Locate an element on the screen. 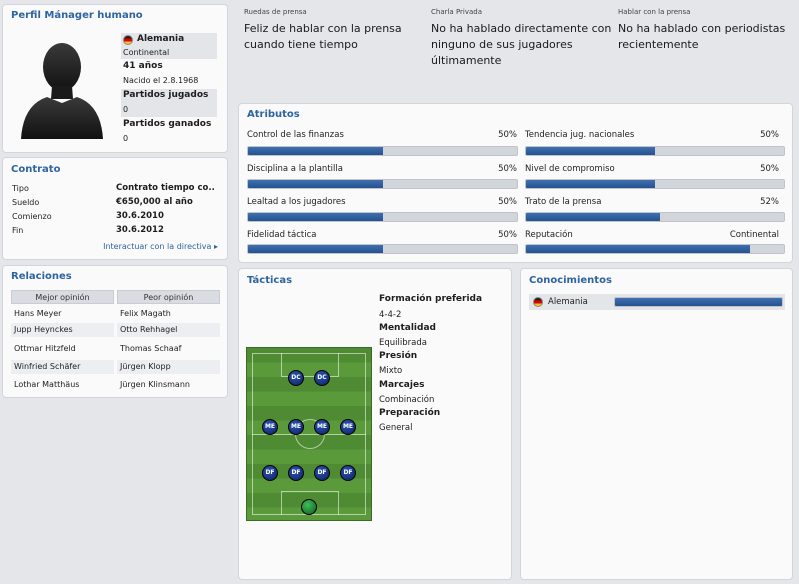 This screenshot has height=584, width=799. attr-tactical-fidelity-bar is located at coordinates (382, 249).